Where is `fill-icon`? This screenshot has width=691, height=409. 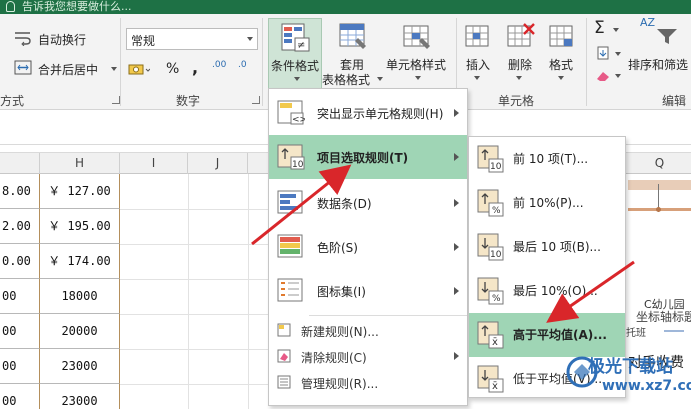
fill-icon is located at coordinates (603, 53).